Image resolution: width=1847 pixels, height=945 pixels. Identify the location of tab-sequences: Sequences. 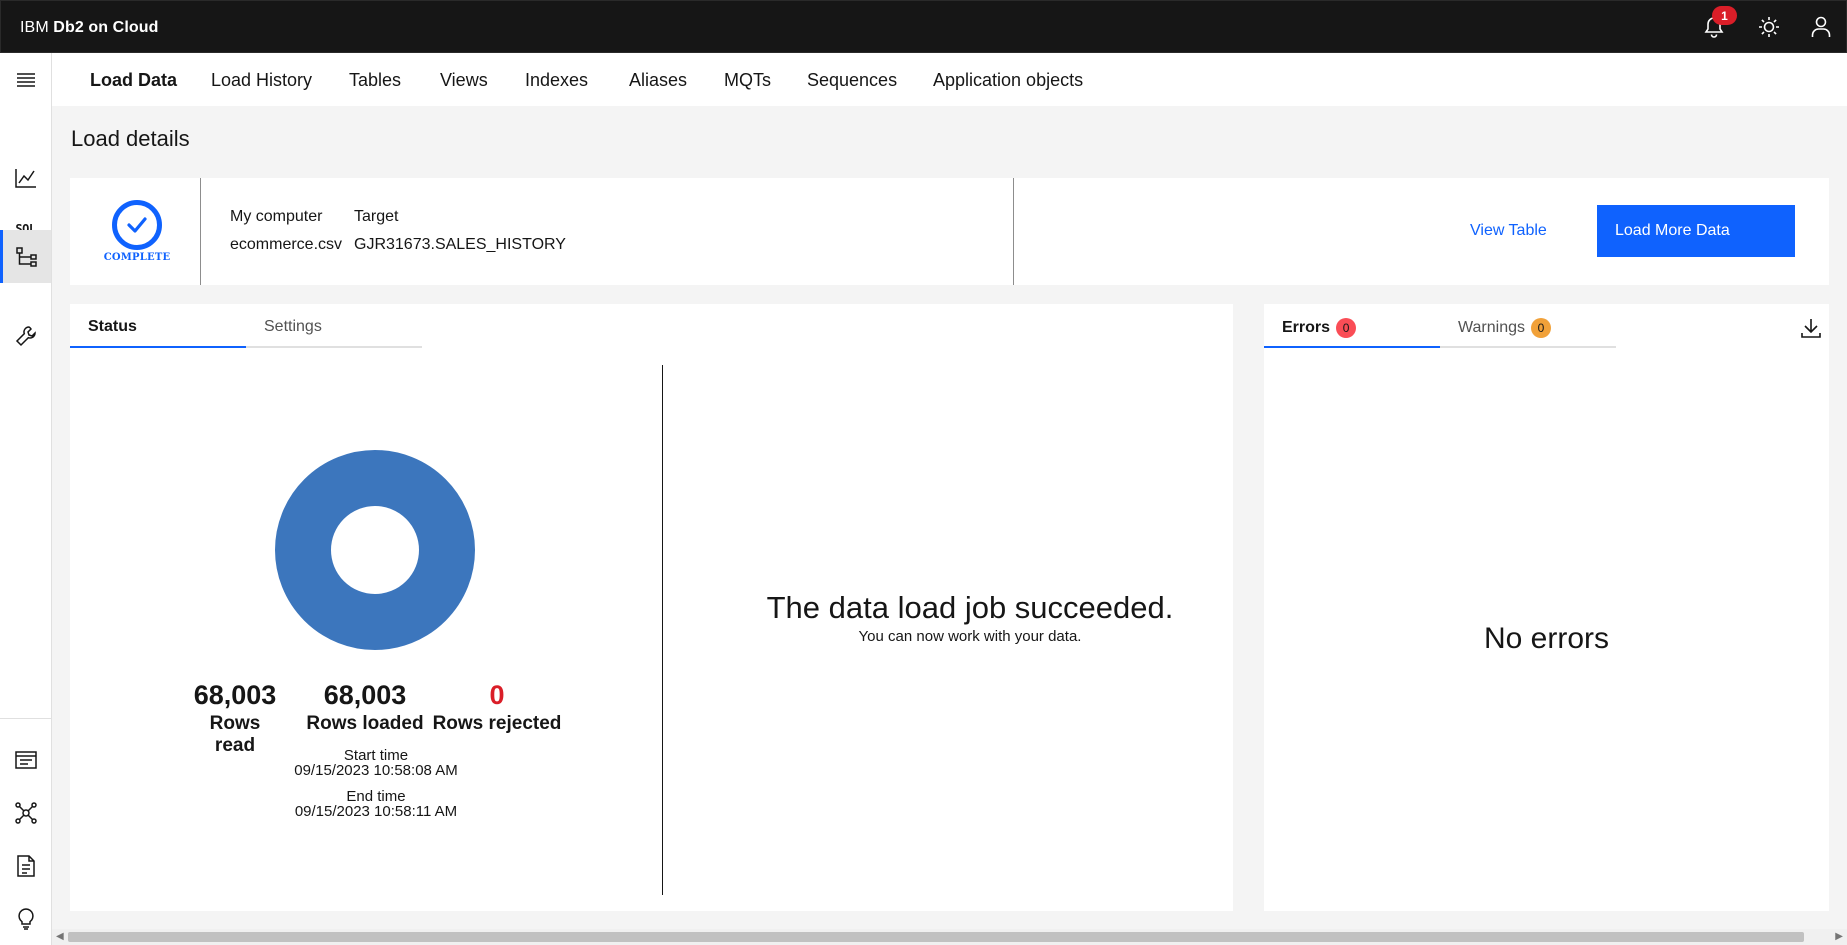
(852, 80).